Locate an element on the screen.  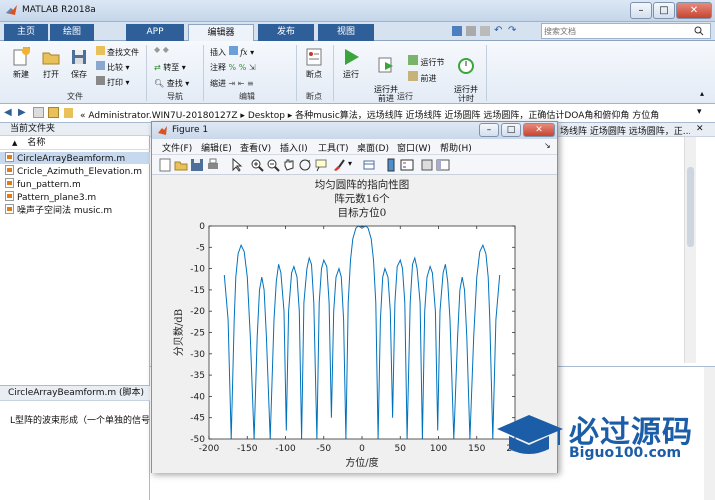
search-input is located at coordinates (614, 31).